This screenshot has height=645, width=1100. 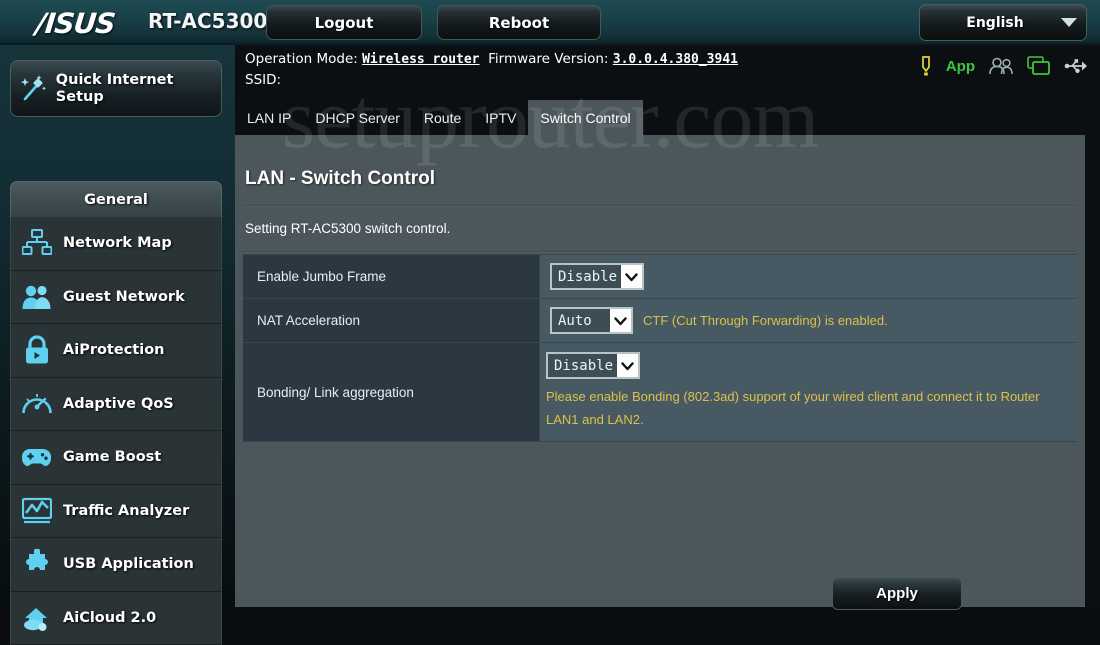 I want to click on page-title: LAN - Switch Control, so click(x=340, y=179).